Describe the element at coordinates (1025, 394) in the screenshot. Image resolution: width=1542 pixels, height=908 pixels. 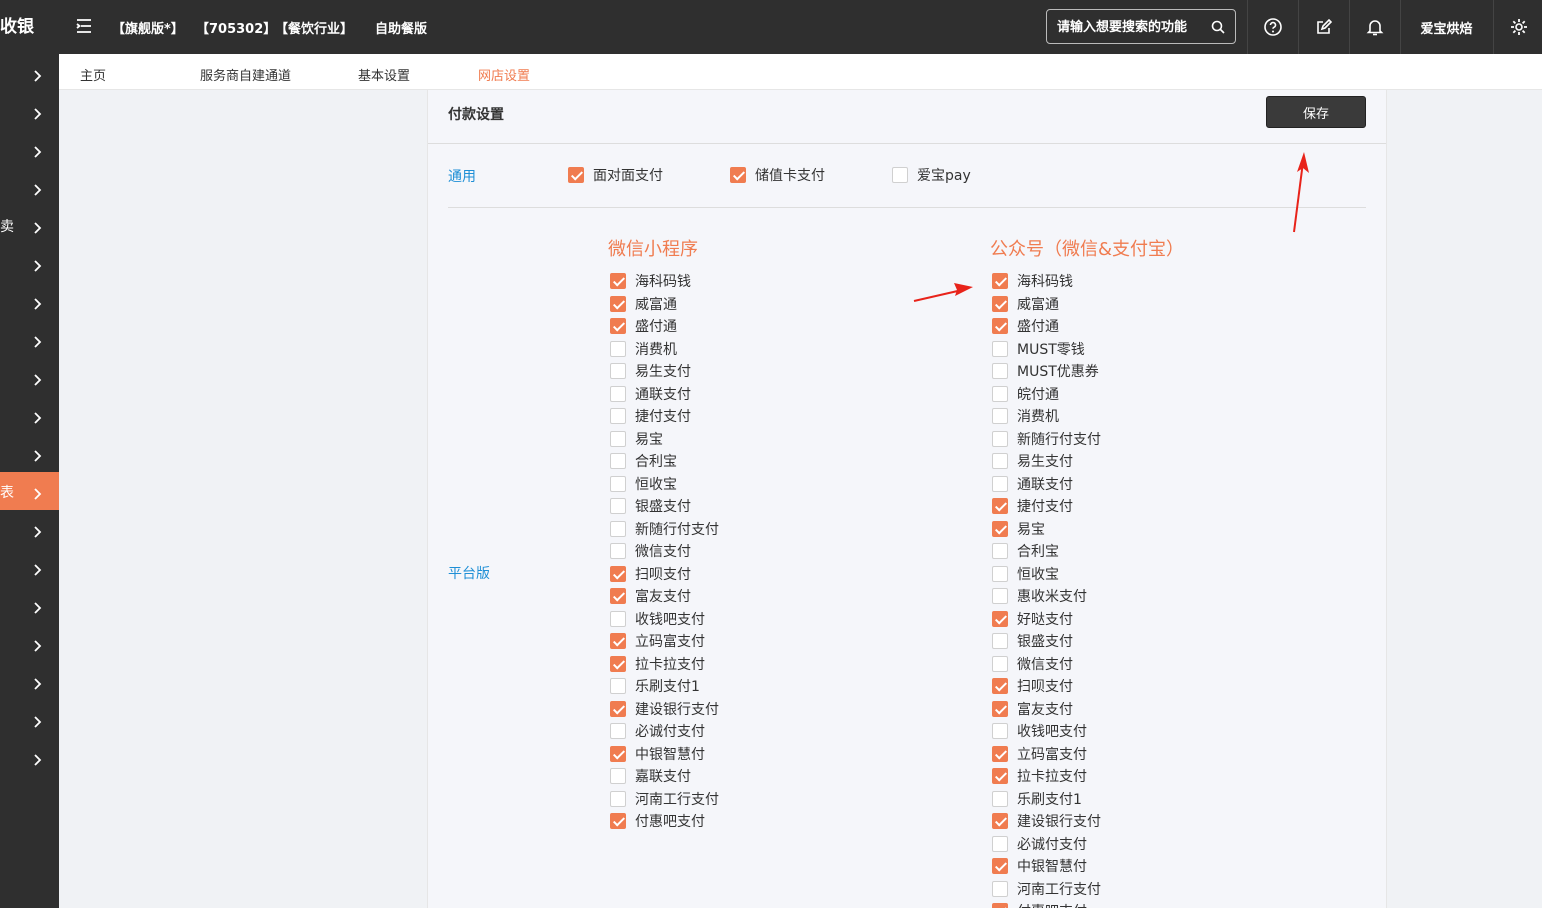
I see `official-account-option: 皖付通` at that location.